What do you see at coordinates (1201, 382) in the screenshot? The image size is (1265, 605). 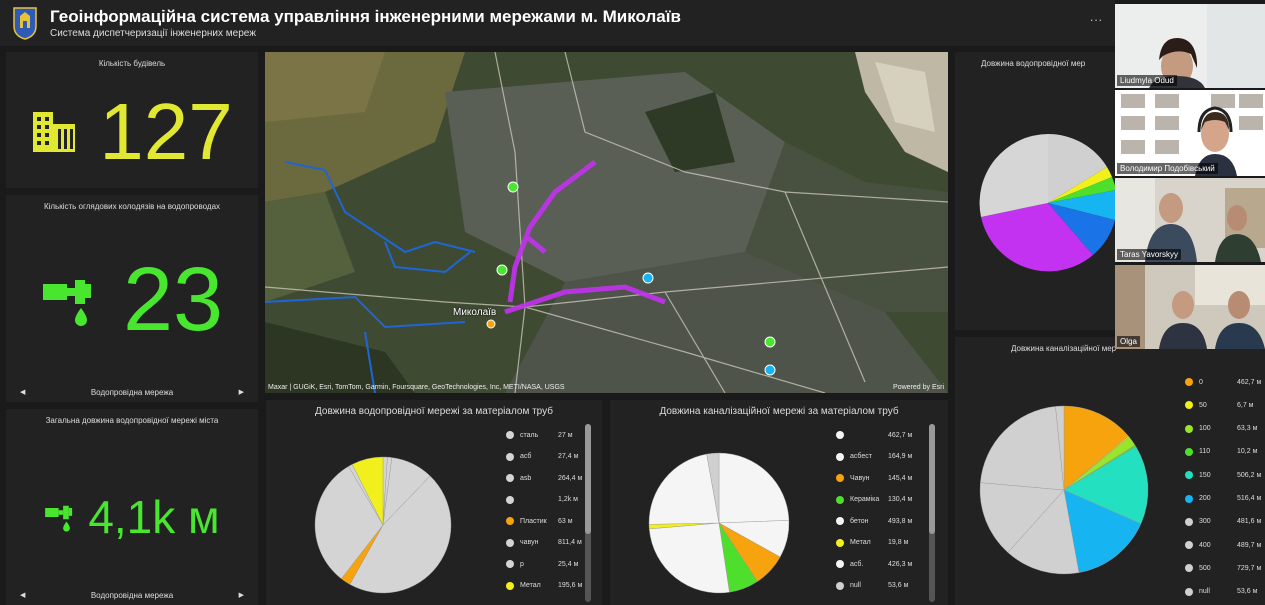 I see `legend-label: 0` at bounding box center [1201, 382].